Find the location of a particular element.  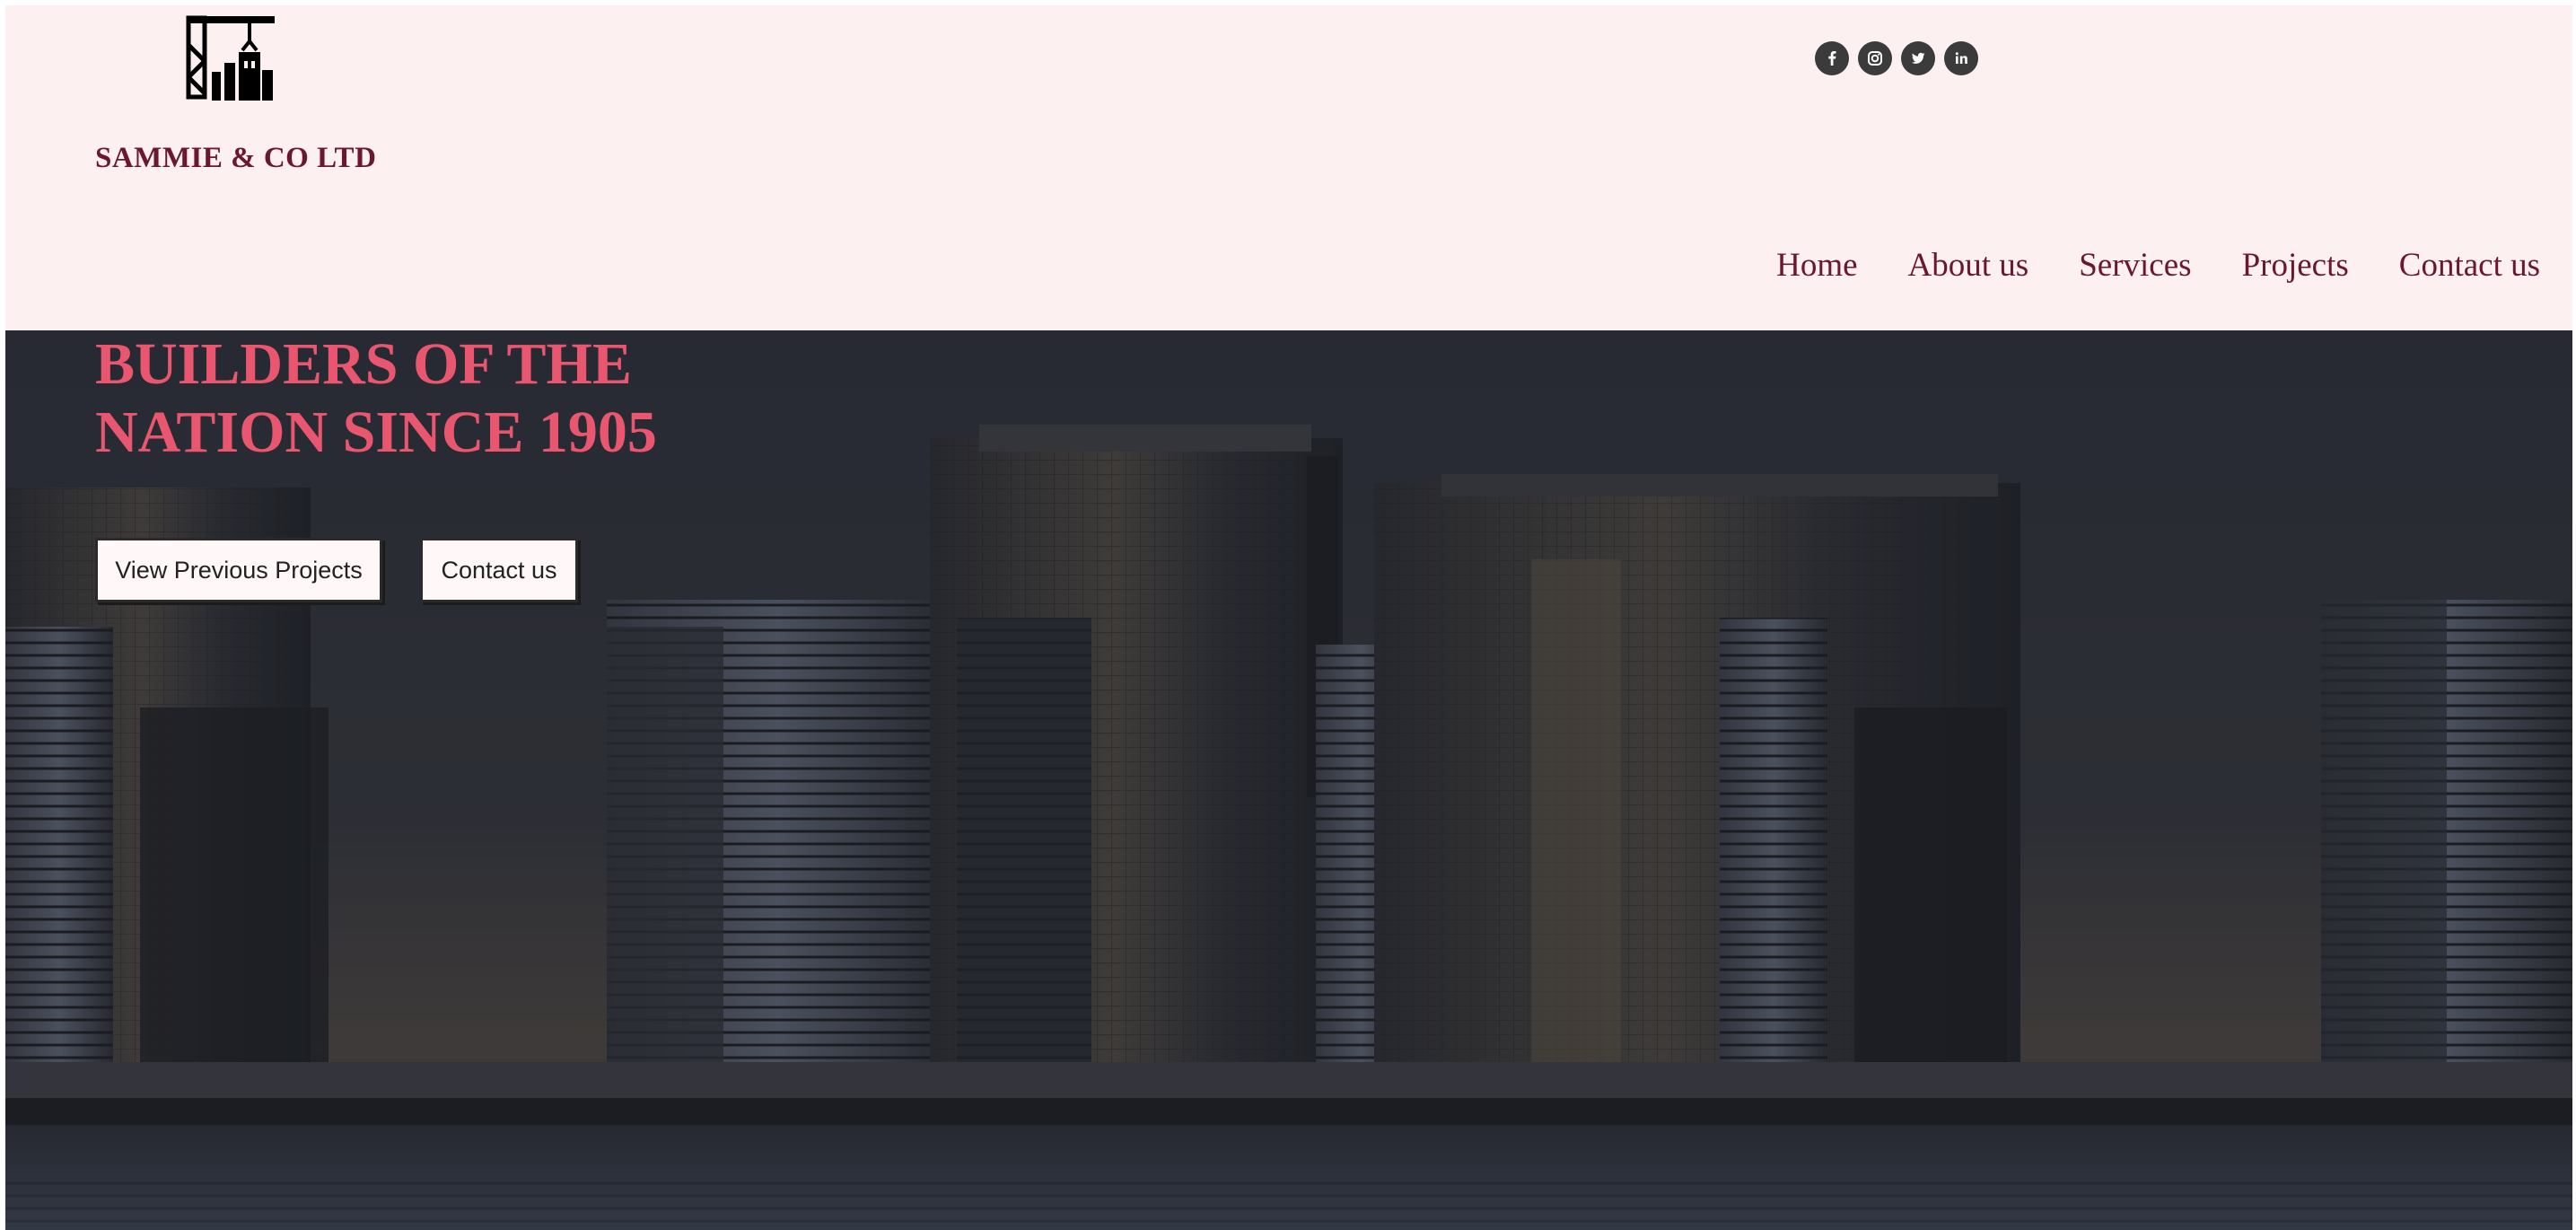

contact-us-button: Contact us is located at coordinates (499, 570).